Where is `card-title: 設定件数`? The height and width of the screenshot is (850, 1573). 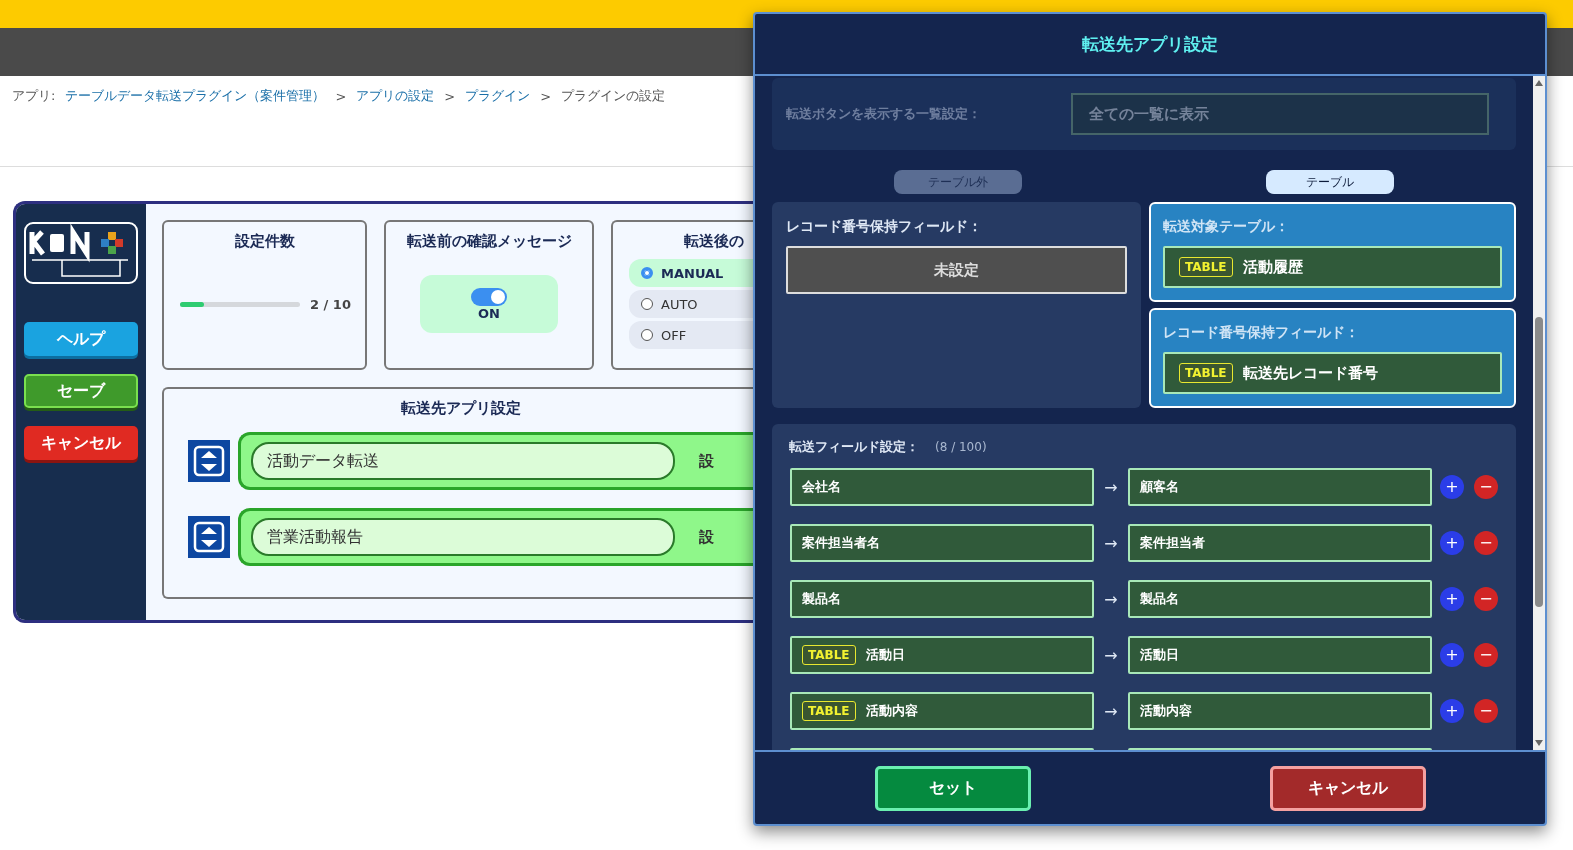
card-title: 設定件数 is located at coordinates (264, 241).